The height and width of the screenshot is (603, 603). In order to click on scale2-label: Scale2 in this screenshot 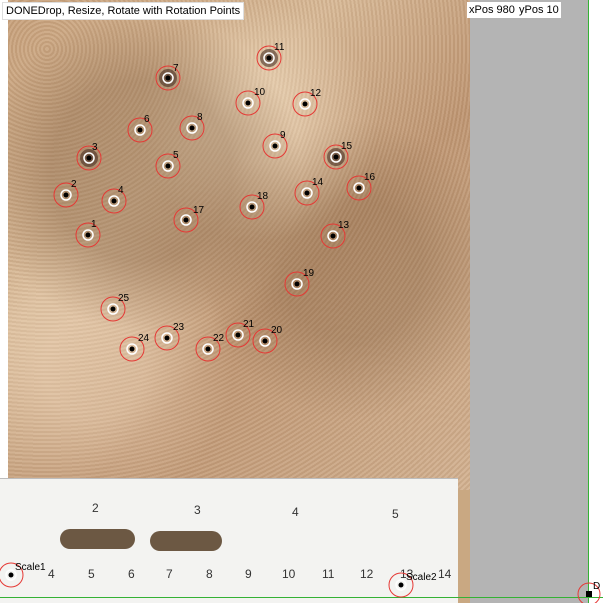, I will do `click(421, 577)`.